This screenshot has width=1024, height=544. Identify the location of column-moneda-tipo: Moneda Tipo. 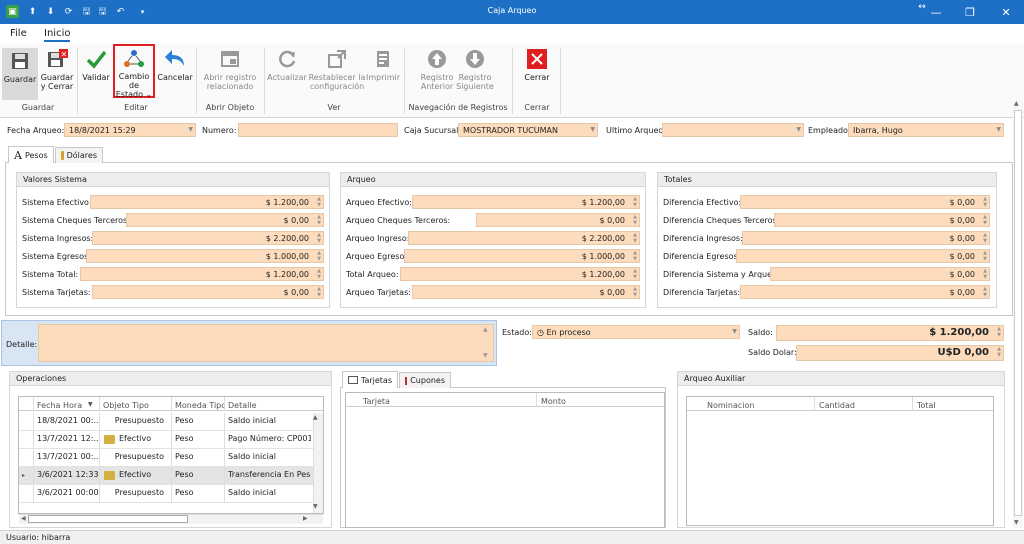
(198, 405).